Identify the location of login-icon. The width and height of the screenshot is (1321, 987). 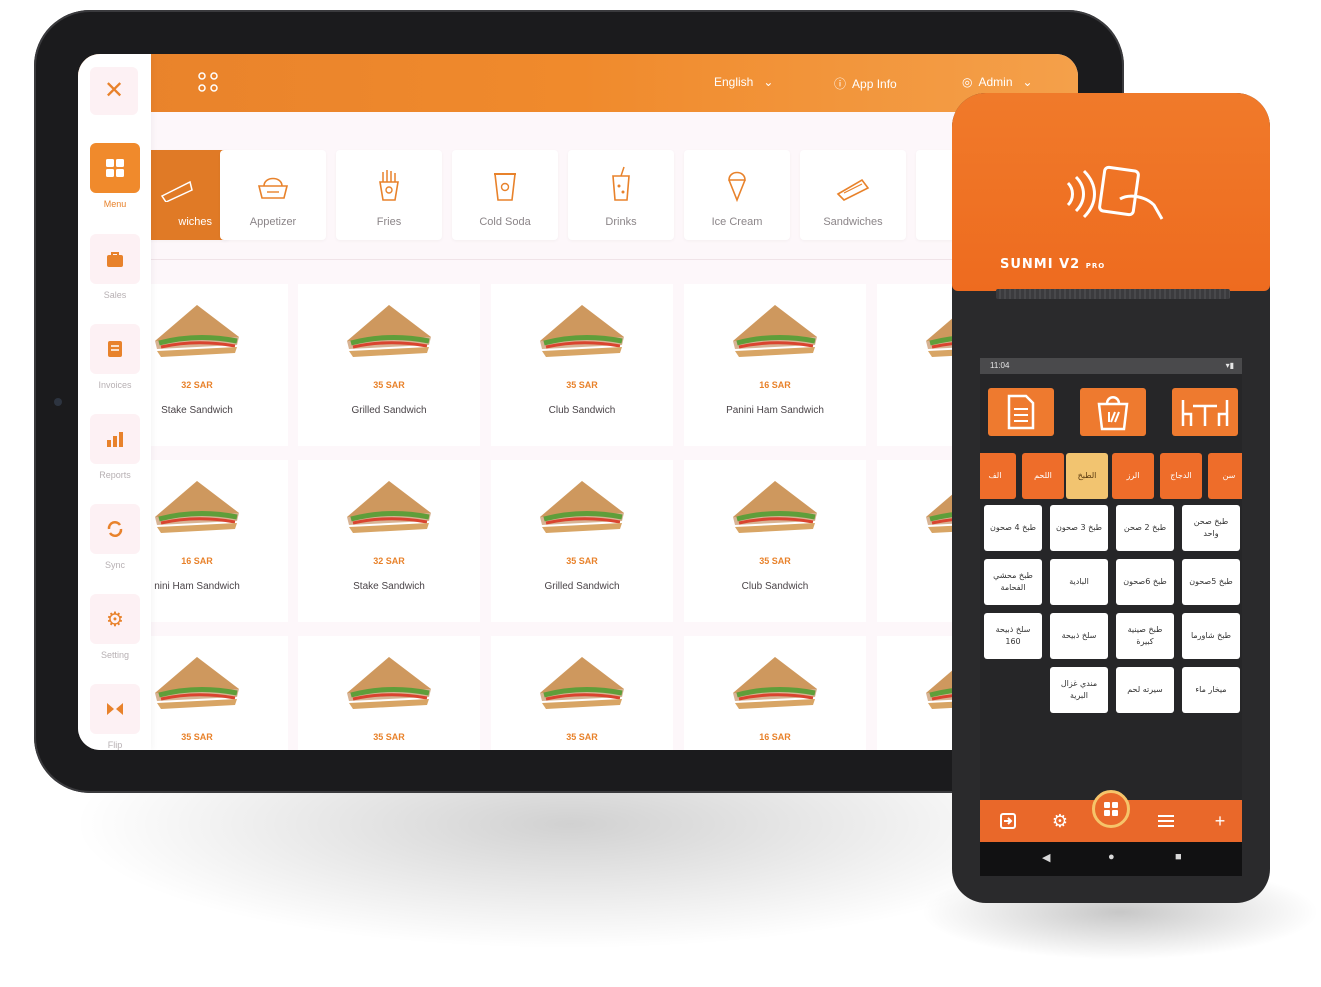
(1008, 821).